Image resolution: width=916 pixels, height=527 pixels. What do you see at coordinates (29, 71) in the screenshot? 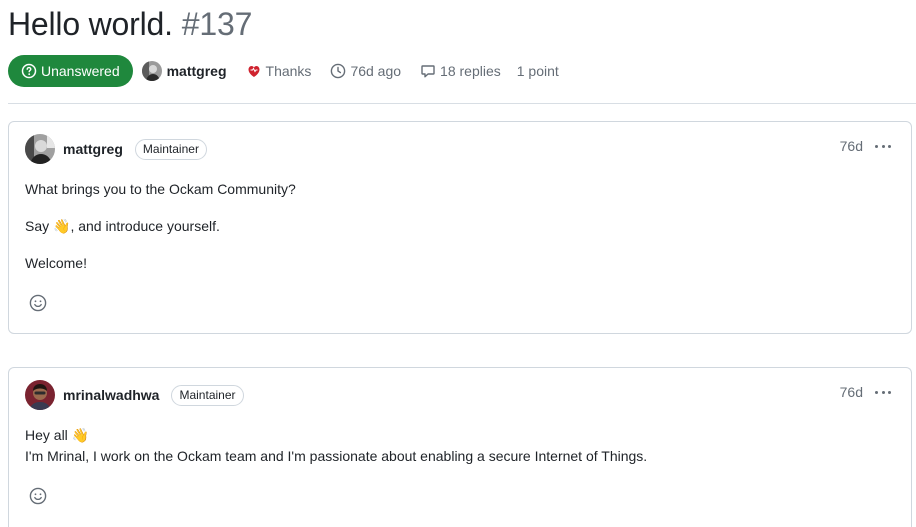
I see `question-circle-icon` at bounding box center [29, 71].